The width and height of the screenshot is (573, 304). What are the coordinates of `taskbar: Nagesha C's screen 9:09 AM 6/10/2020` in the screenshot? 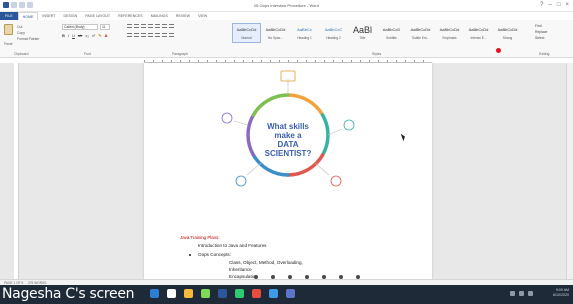 It's located at (286, 294).